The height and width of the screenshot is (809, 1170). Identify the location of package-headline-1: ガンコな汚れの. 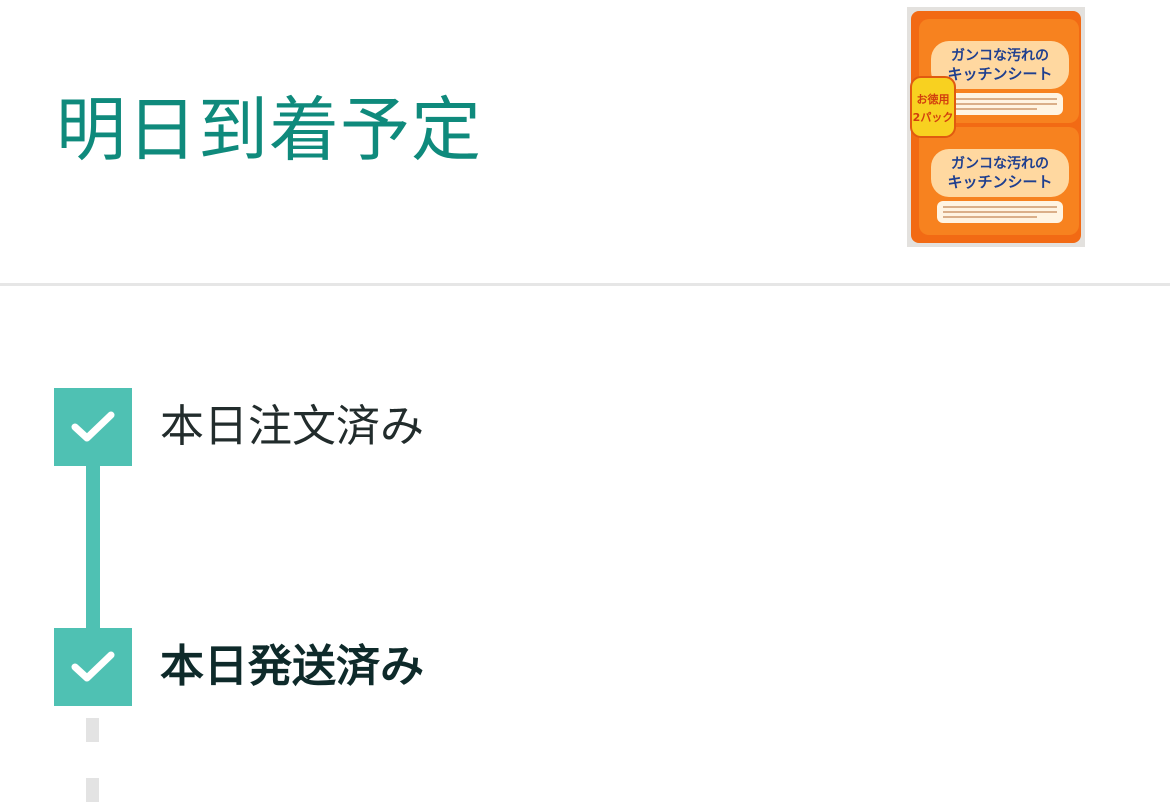
(1000, 55).